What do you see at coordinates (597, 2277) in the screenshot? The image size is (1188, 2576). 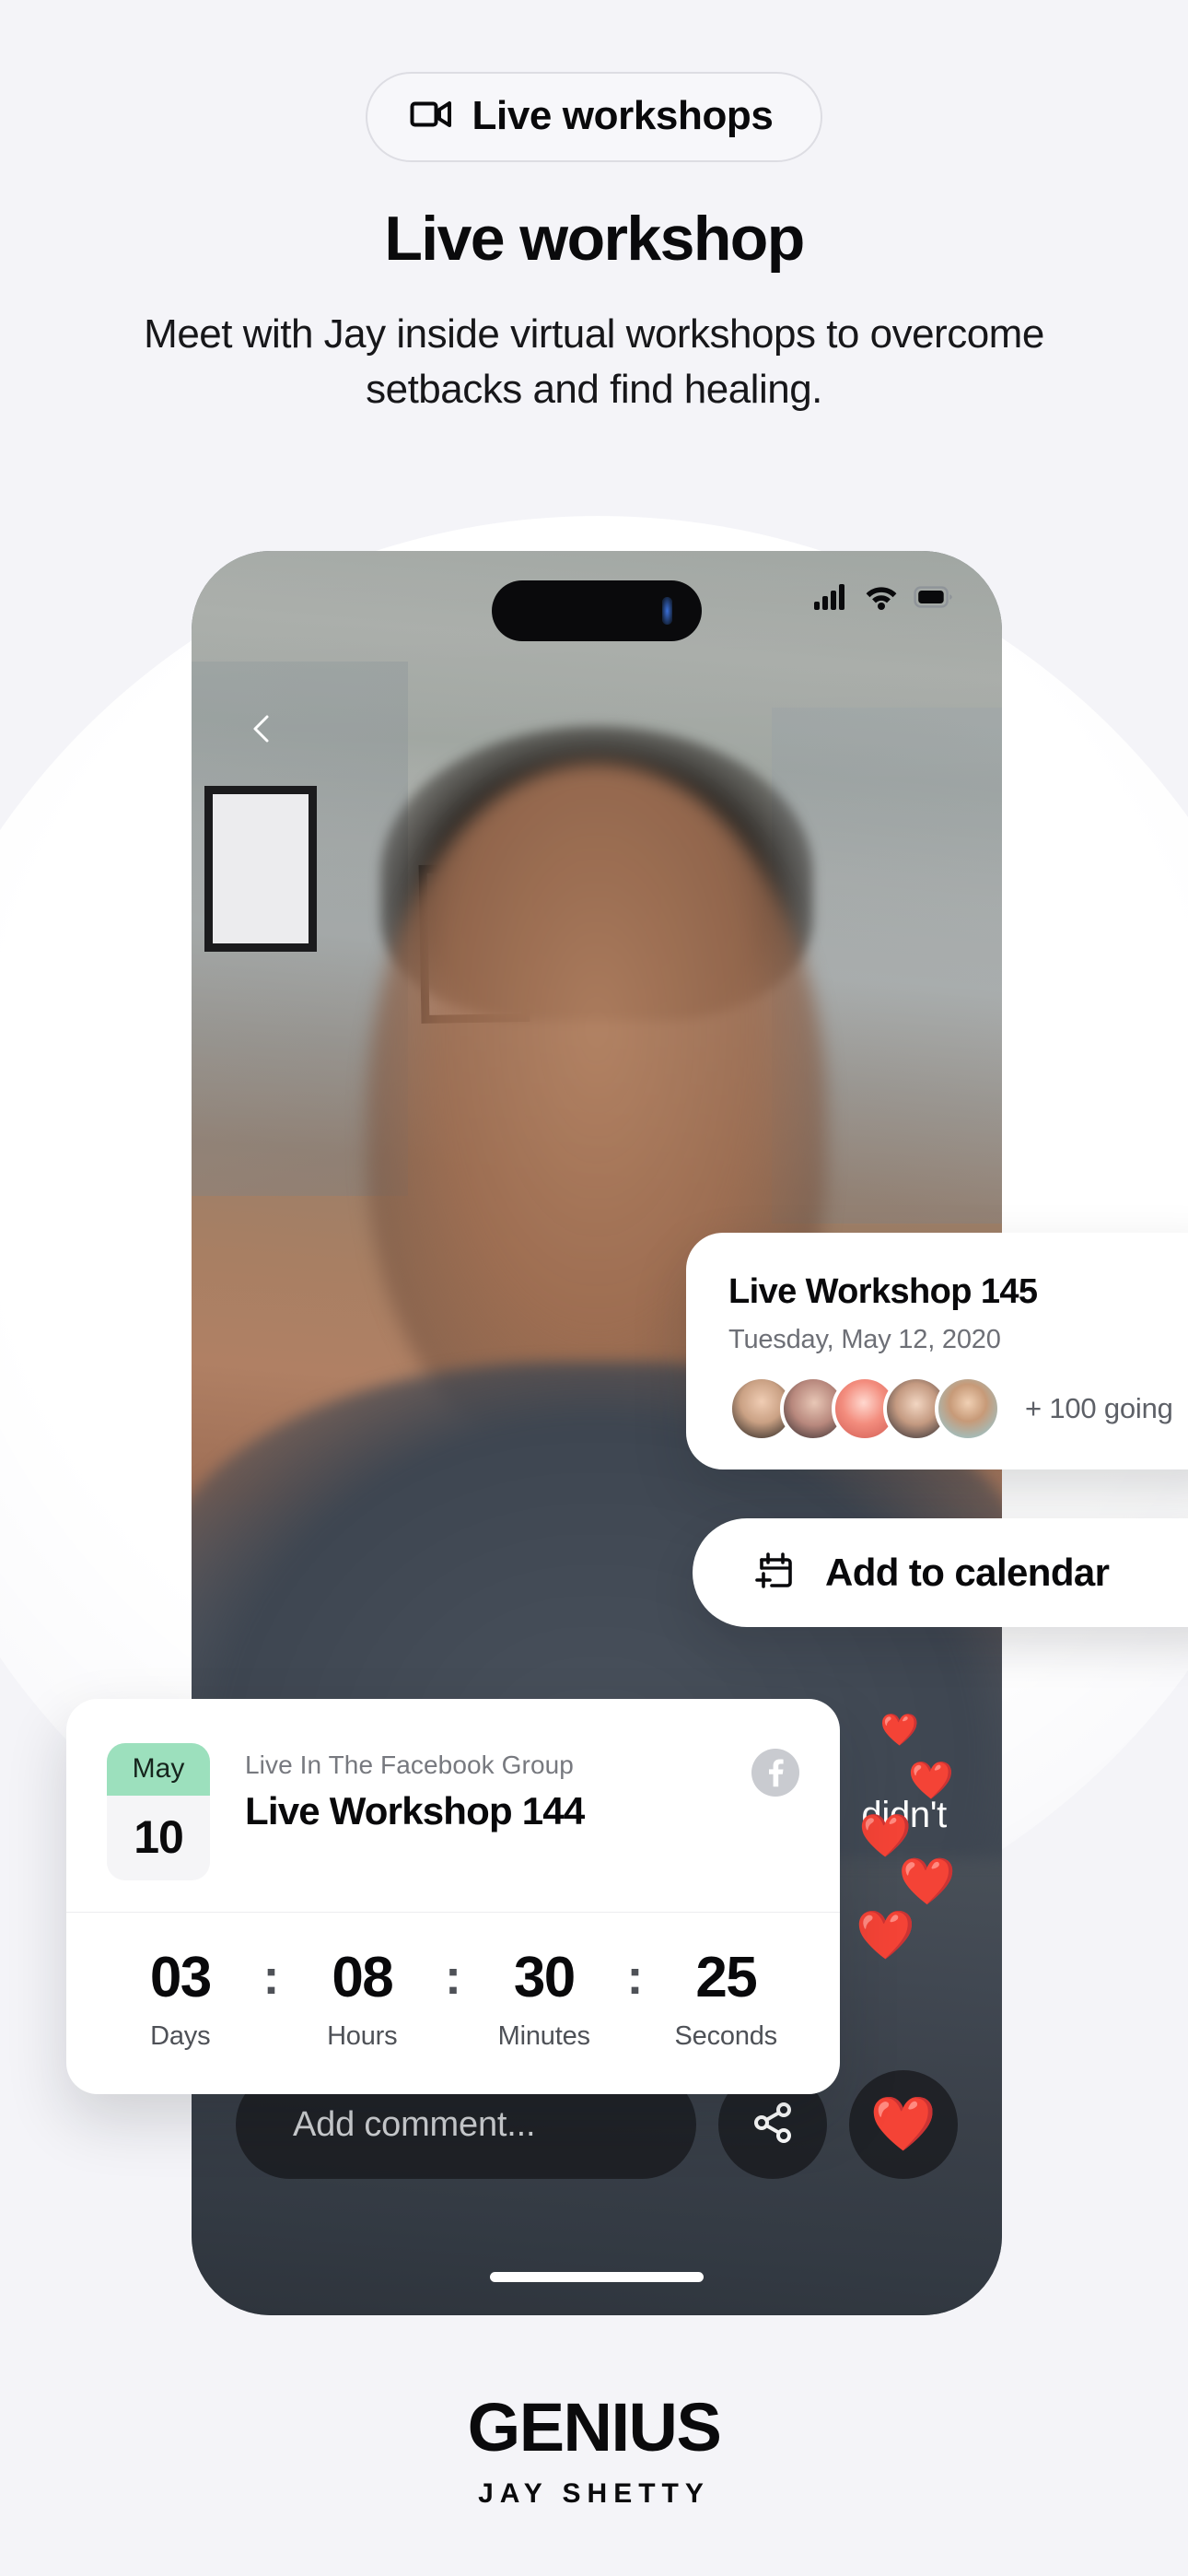 I see `home-indicator` at bounding box center [597, 2277].